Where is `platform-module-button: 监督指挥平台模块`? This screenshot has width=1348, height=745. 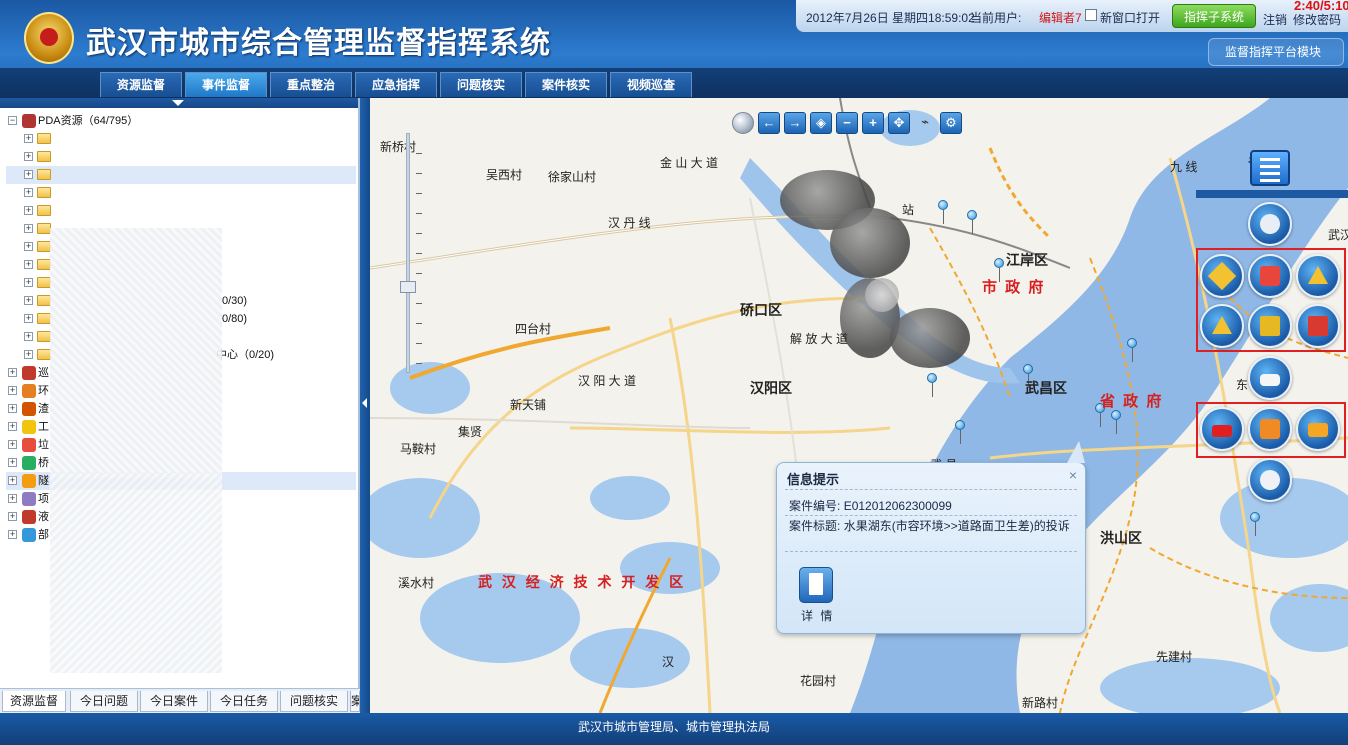 platform-module-button: 监督指挥平台模块 is located at coordinates (1276, 52).